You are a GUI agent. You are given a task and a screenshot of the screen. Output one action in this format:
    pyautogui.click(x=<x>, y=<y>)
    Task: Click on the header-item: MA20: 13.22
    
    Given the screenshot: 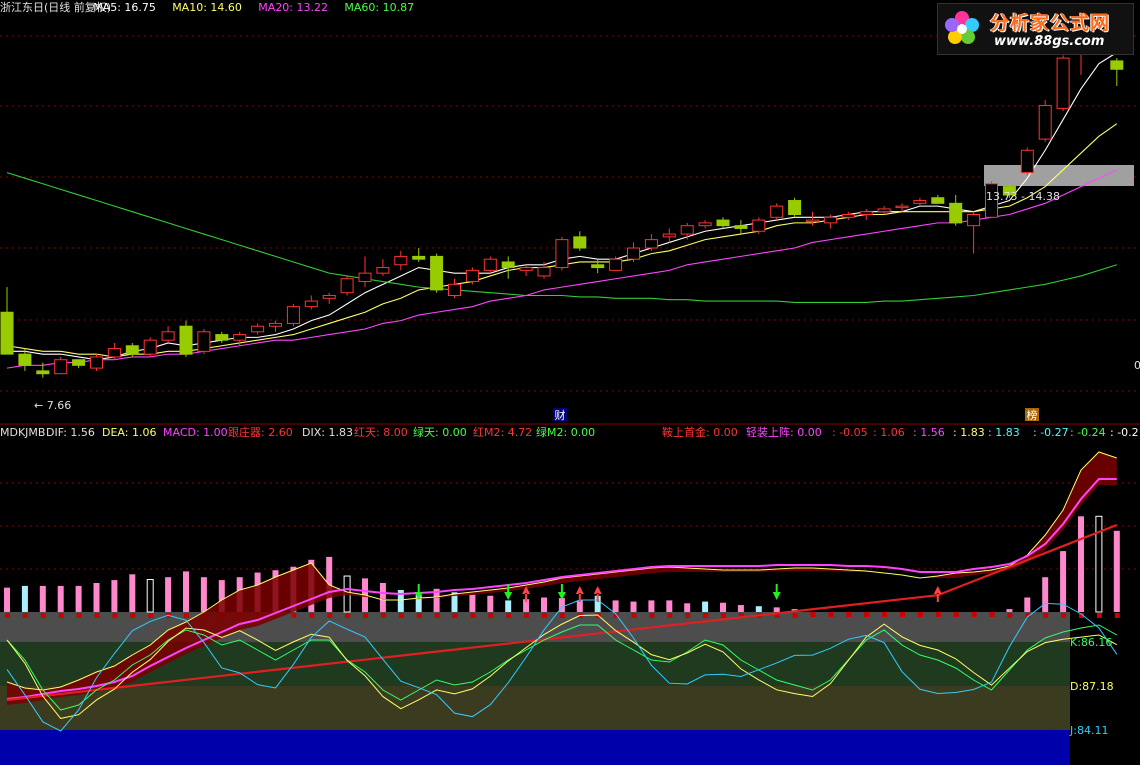 What is the action you would take?
    pyautogui.click(x=293, y=7)
    